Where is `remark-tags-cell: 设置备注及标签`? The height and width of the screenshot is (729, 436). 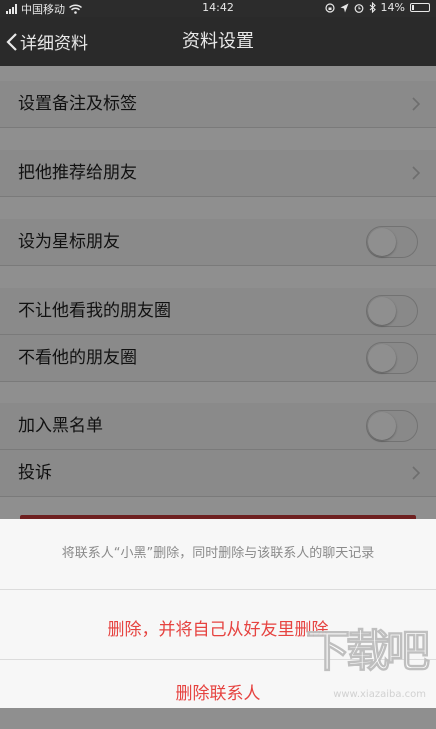
remark-tags-cell: 设置备注及标签 is located at coordinates (218, 104).